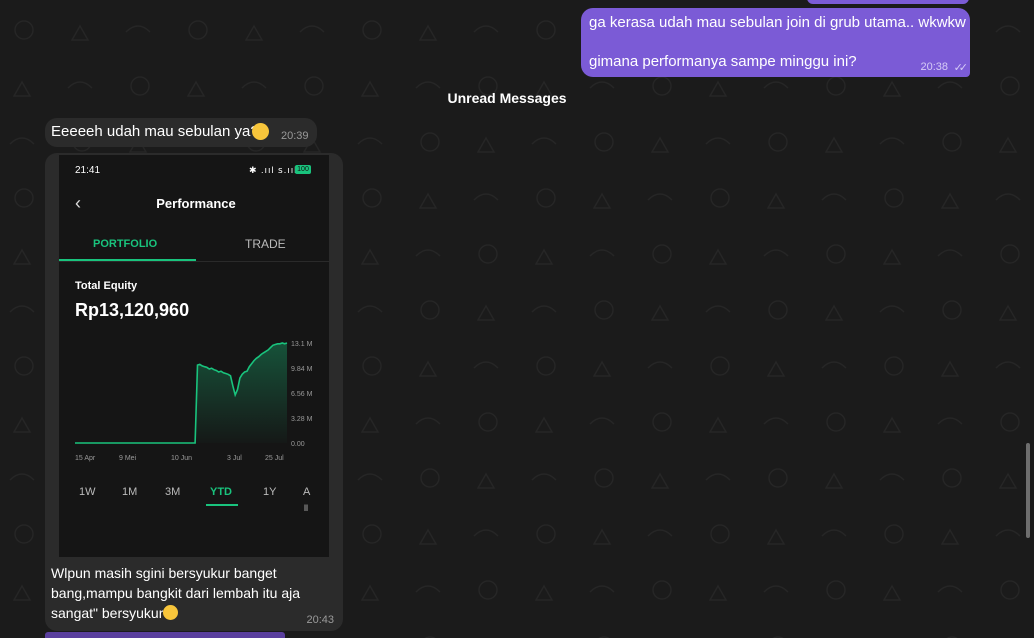  I want to click on y-tick-label: 9.84 M, so click(302, 369).